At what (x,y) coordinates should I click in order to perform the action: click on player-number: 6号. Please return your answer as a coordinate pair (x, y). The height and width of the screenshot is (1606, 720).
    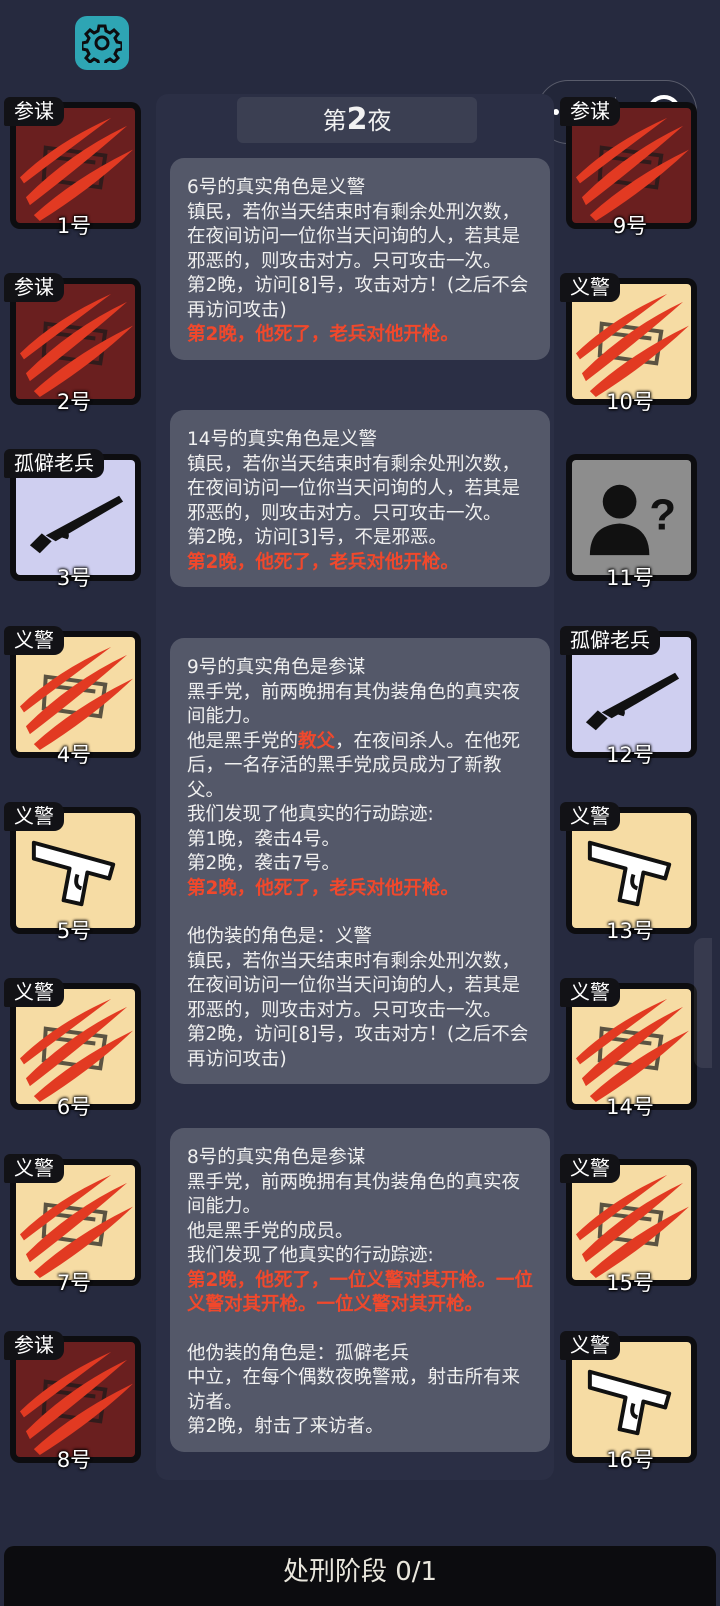
    Looking at the image, I should click on (74, 1107).